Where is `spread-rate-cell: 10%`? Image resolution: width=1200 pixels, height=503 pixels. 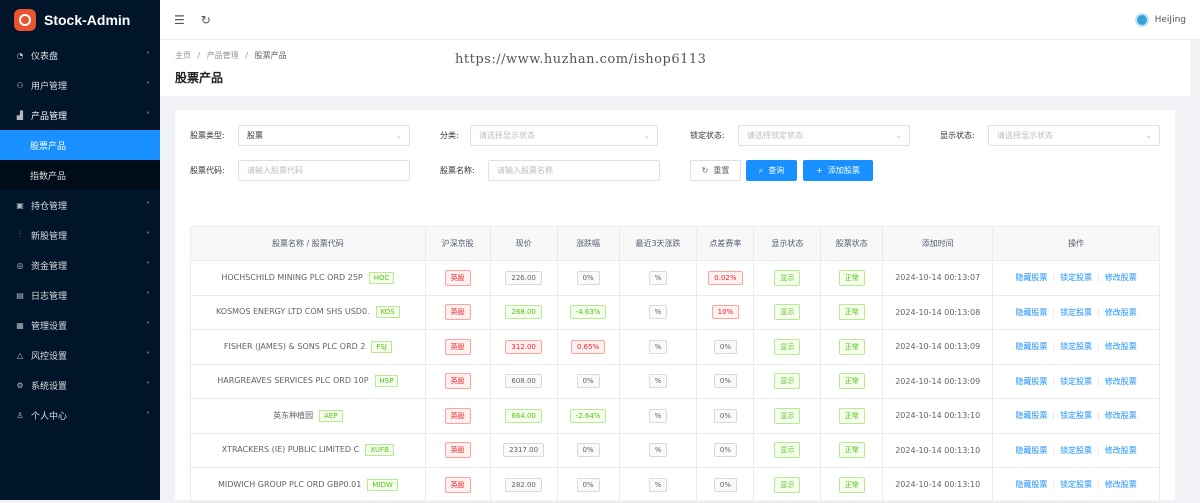 spread-rate-cell: 10% is located at coordinates (725, 312).